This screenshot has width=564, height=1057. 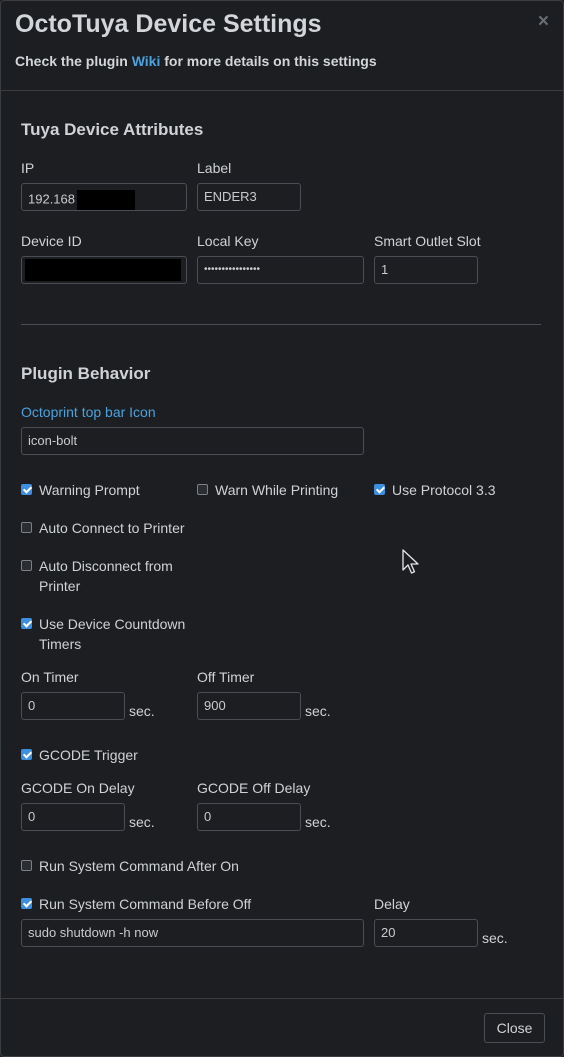 What do you see at coordinates (427, 241) in the screenshot?
I see `slot-label: Smart Outlet Slot` at bounding box center [427, 241].